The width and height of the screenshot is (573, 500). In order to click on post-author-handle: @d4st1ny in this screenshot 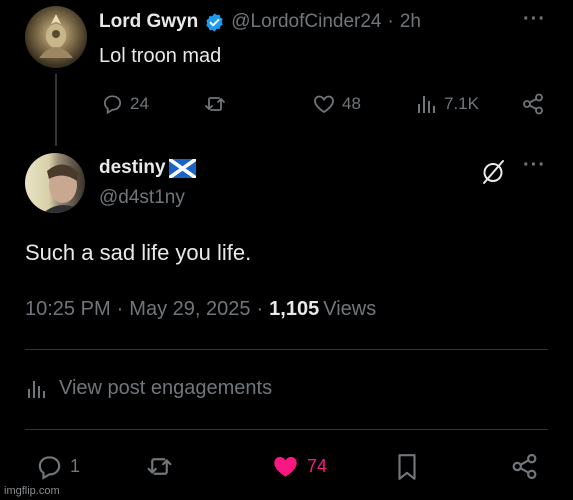, I will do `click(142, 198)`.